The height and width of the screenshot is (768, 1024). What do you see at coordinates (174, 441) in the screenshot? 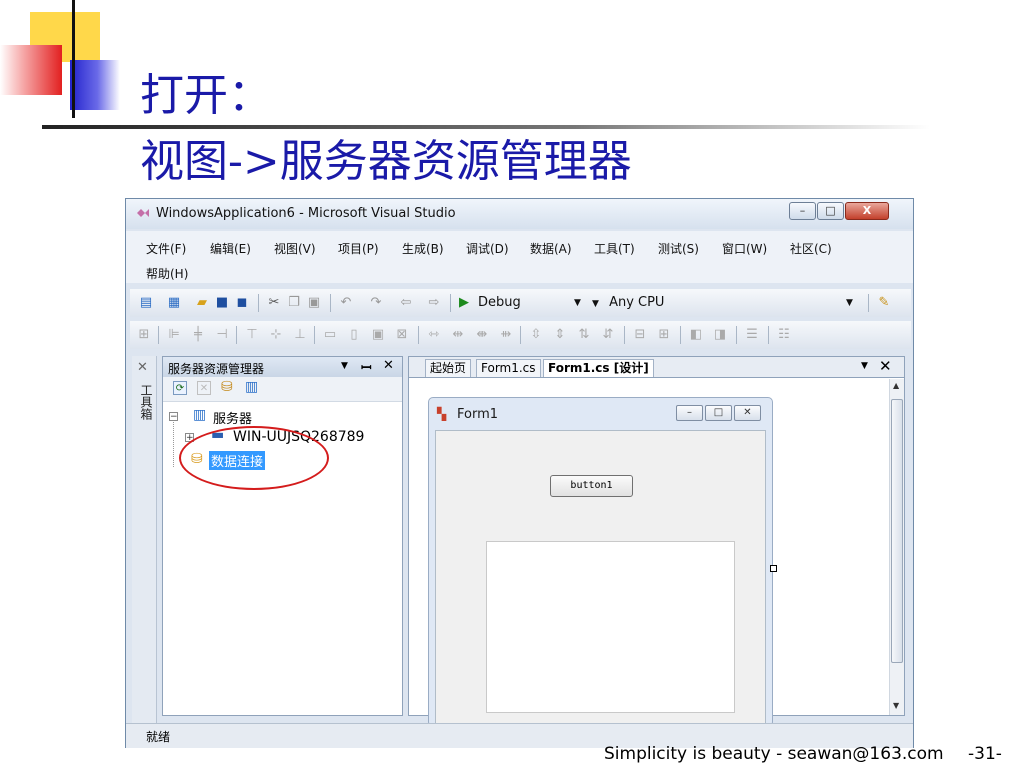
I see `tree-line` at bounding box center [174, 441].